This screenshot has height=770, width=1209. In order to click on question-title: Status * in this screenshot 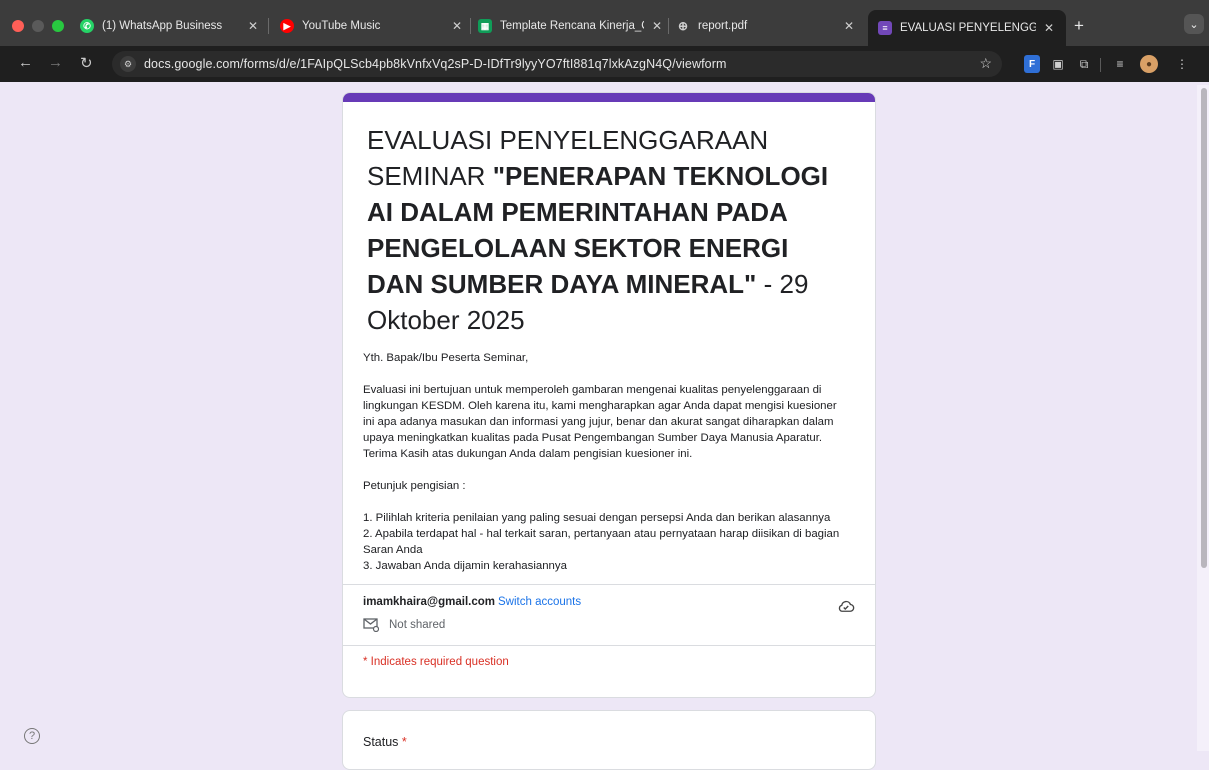, I will do `click(385, 742)`.